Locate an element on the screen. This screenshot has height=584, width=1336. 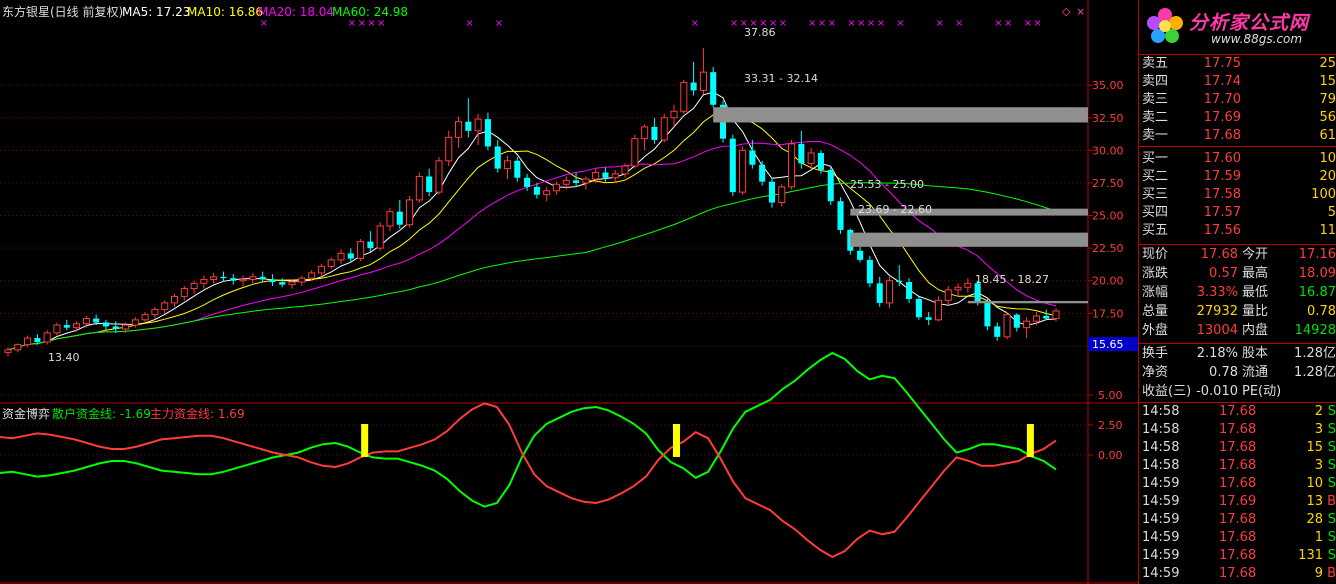
tick-row: 14:58 17.68 15 S is located at coordinates (1237, 448).